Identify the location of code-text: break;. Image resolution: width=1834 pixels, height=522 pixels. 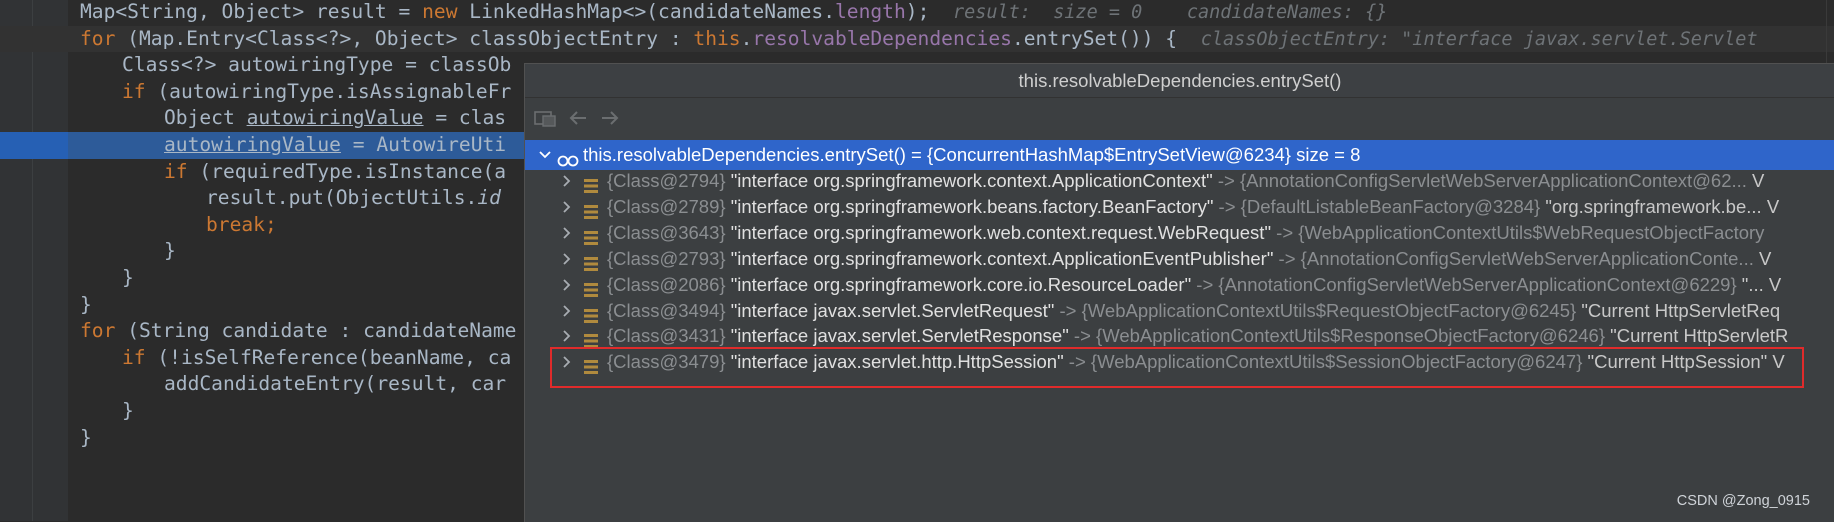
(241, 227).